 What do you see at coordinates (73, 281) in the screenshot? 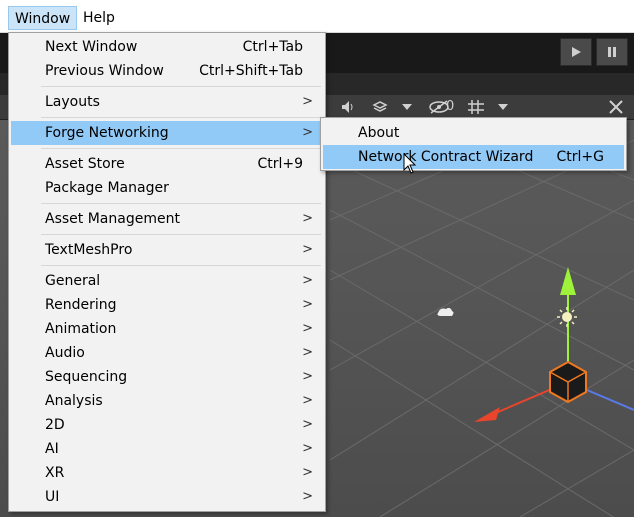
I see `menu-item-label: General` at bounding box center [73, 281].